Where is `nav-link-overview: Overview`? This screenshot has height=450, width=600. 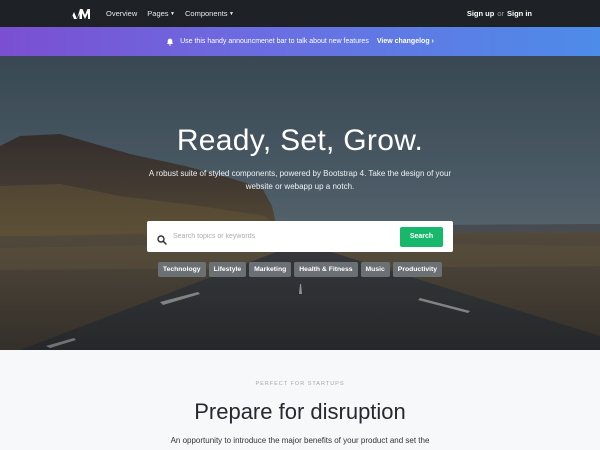
nav-link-overview: Overview is located at coordinates (121, 13).